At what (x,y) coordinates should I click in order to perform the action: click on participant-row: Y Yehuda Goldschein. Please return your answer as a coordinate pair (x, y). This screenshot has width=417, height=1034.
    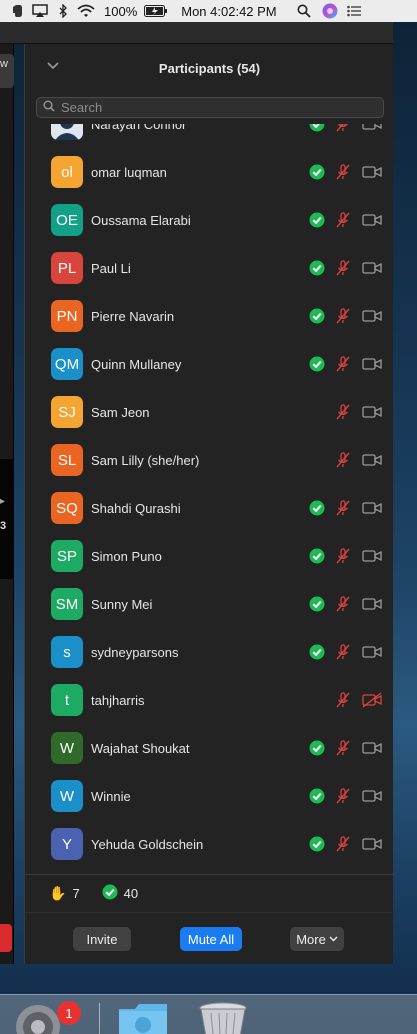
    Looking at the image, I should click on (209, 844).